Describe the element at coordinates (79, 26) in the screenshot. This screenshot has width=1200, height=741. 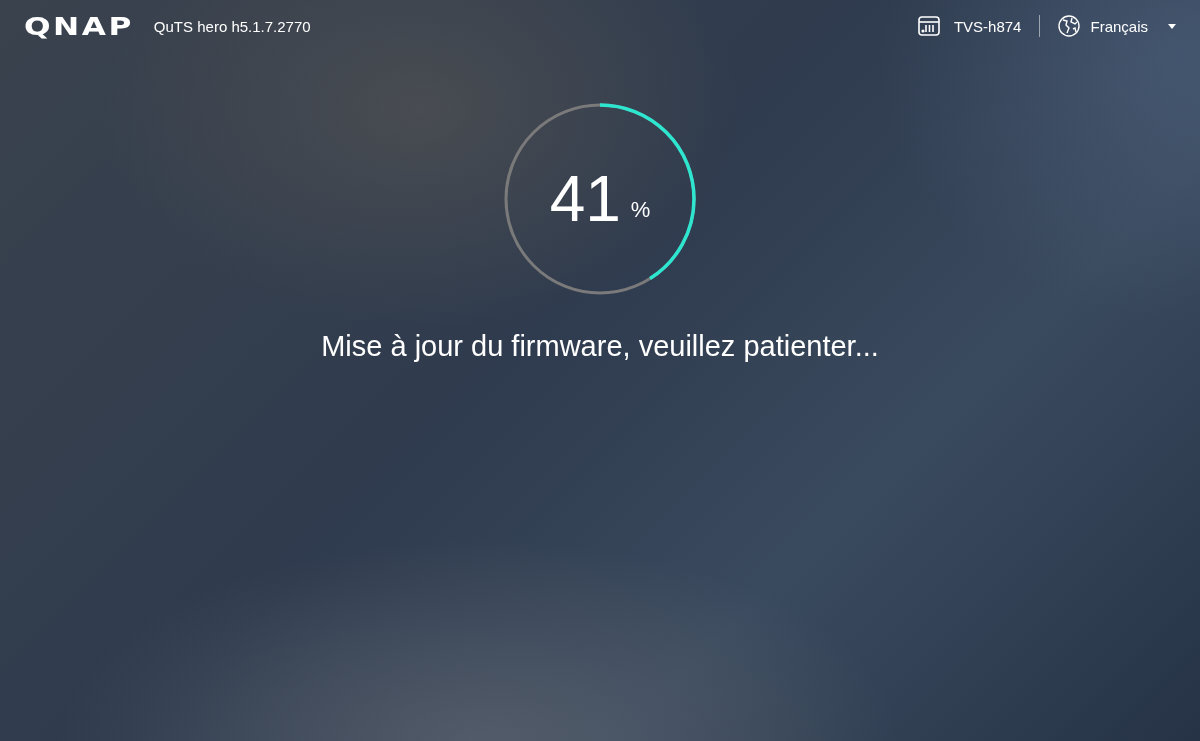
I see `logo: QNAP` at that location.